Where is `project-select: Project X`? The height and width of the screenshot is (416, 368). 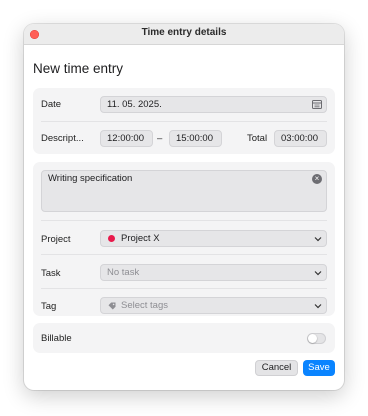 project-select: Project X is located at coordinates (213, 238).